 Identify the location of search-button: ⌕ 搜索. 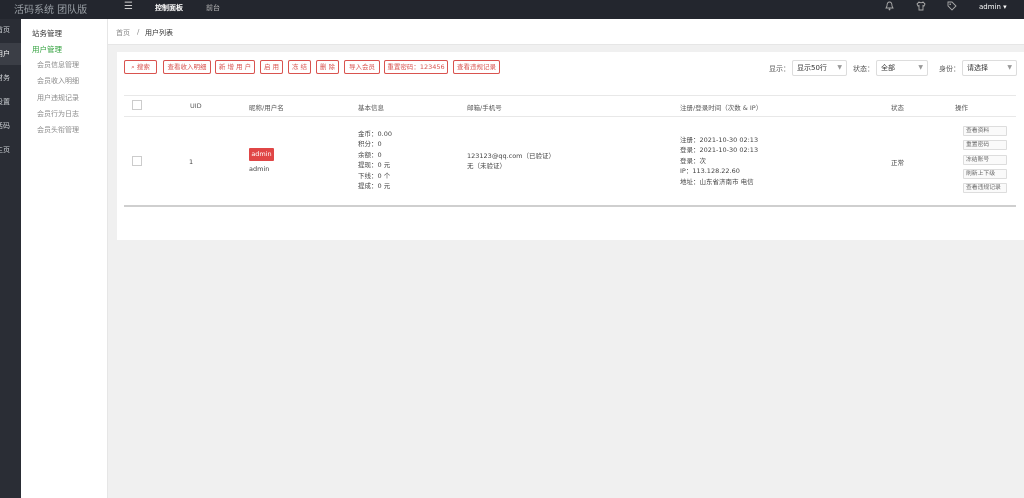
(140, 67).